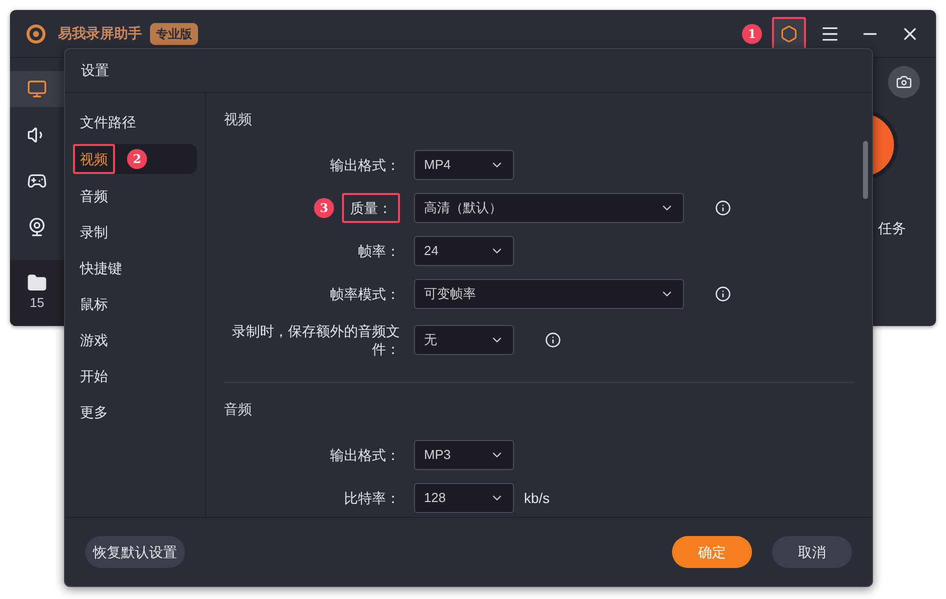  I want to click on logo-icon, so click(36, 34).